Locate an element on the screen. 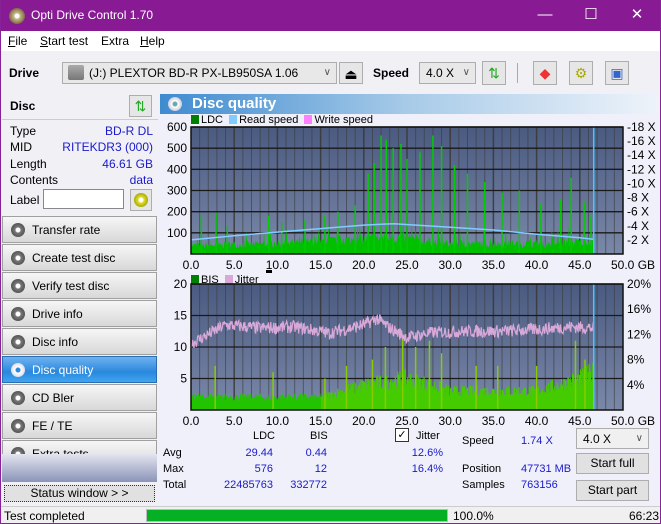  info-value: 46.61 GB is located at coordinates (127, 164).